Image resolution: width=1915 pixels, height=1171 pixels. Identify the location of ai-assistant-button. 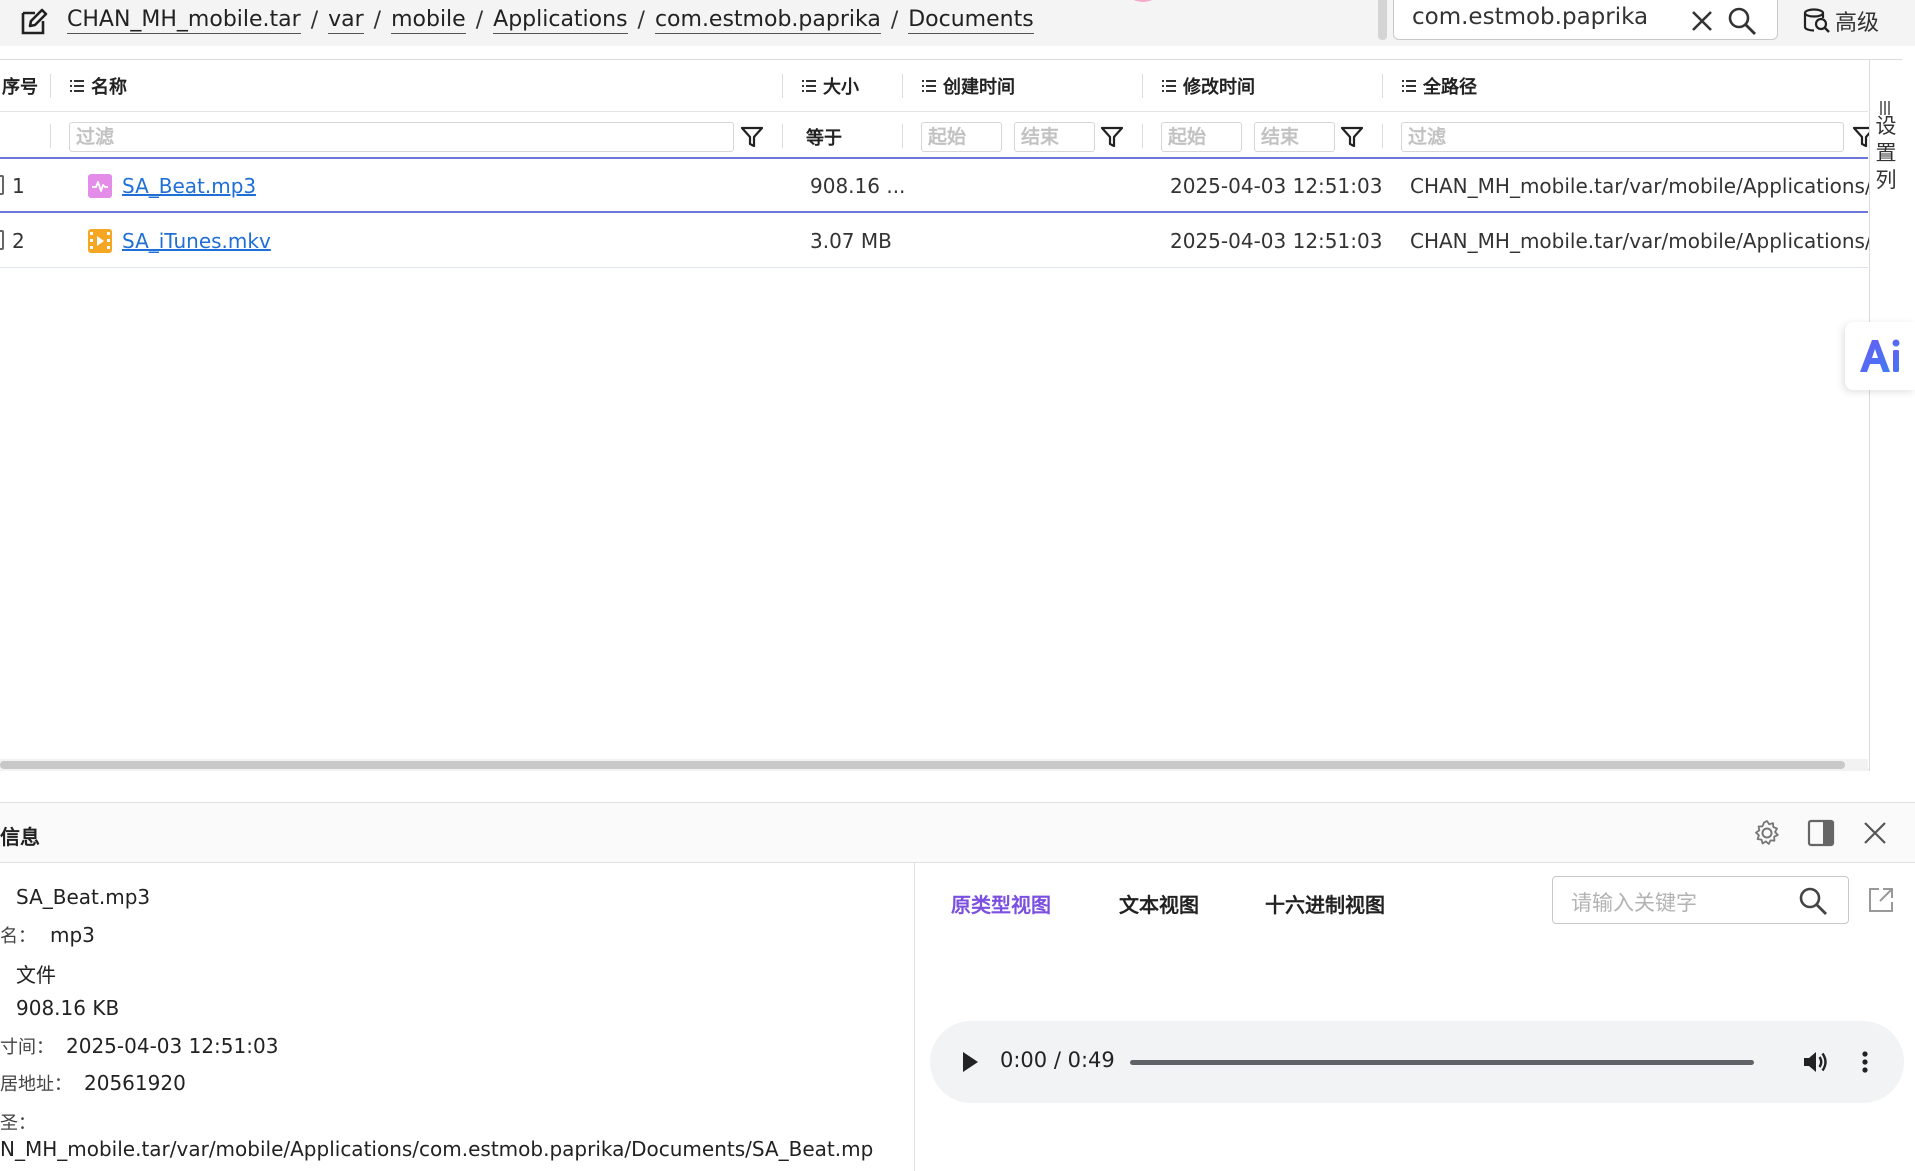
(1880, 356).